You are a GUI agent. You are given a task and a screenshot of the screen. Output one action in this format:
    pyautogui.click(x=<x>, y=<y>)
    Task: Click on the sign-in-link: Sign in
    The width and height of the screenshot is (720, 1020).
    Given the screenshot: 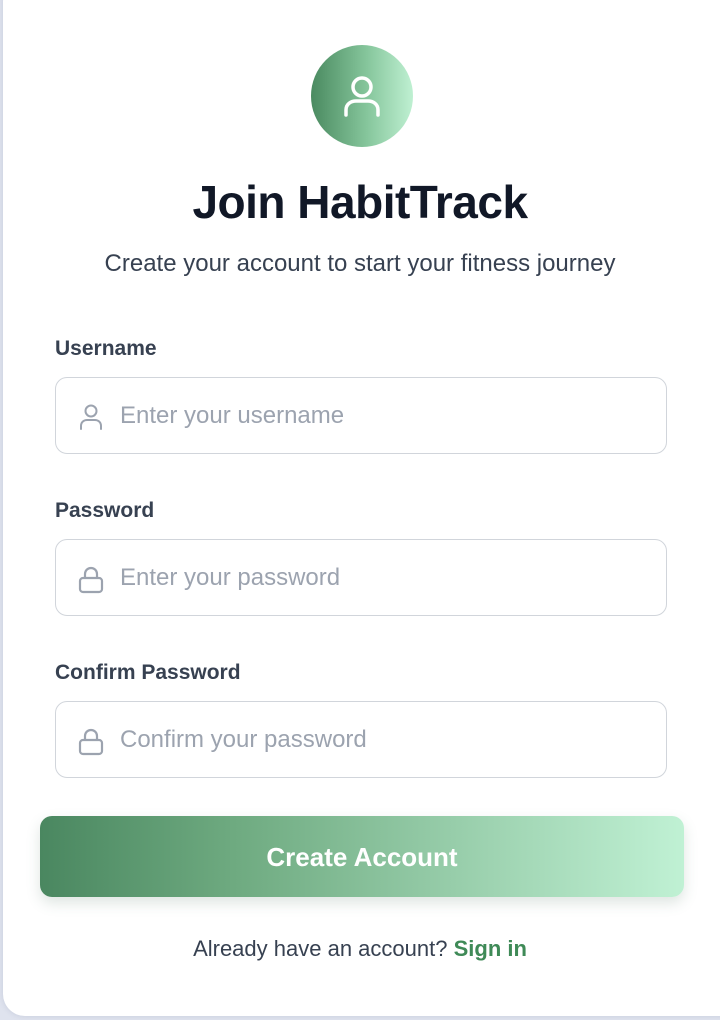 What is the action you would take?
    pyautogui.click(x=490, y=948)
    